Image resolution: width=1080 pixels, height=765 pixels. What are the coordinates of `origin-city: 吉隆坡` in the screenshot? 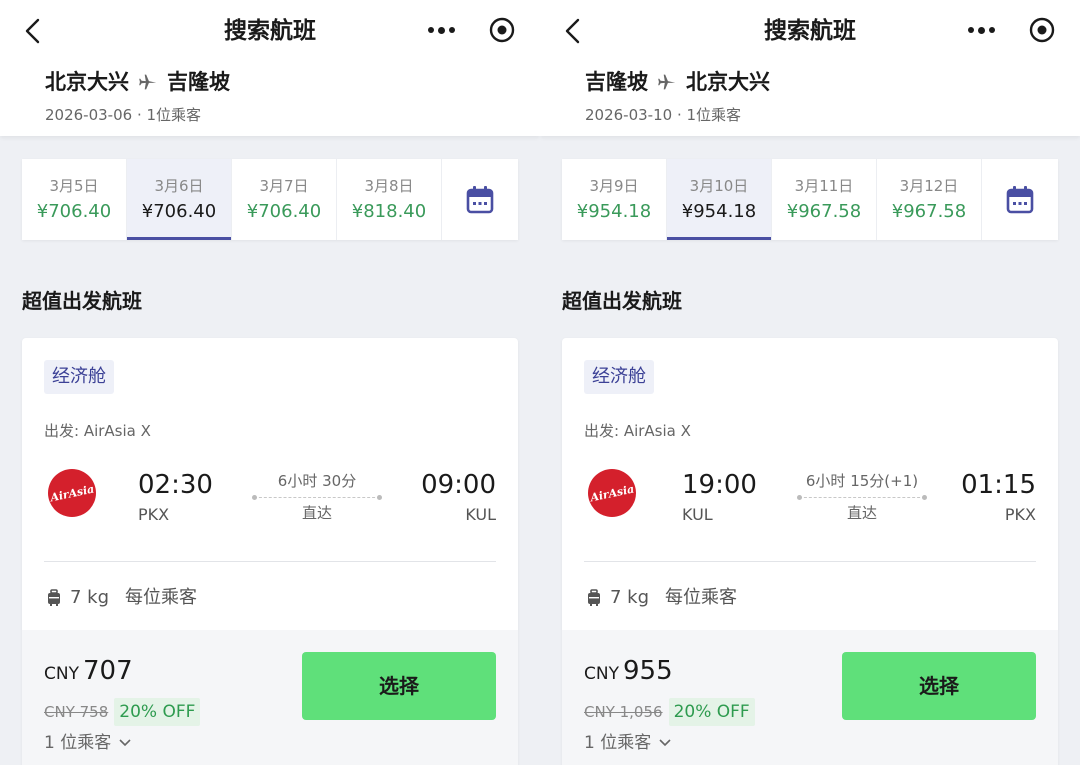 It's located at (616, 82).